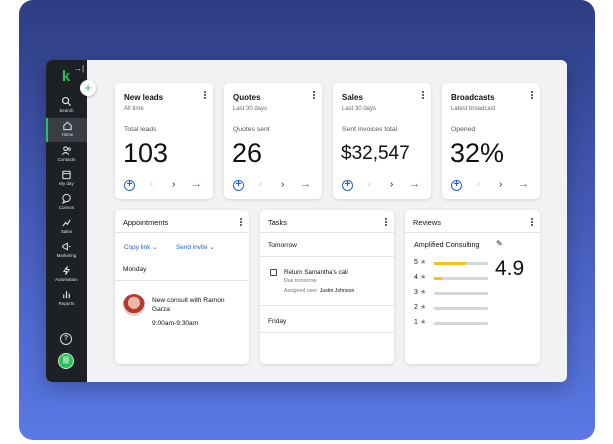 Image resolution: width=613 pixels, height=444 pixels. What do you see at coordinates (66, 130) in the screenshot?
I see `sidebar-item-home: Home` at bounding box center [66, 130].